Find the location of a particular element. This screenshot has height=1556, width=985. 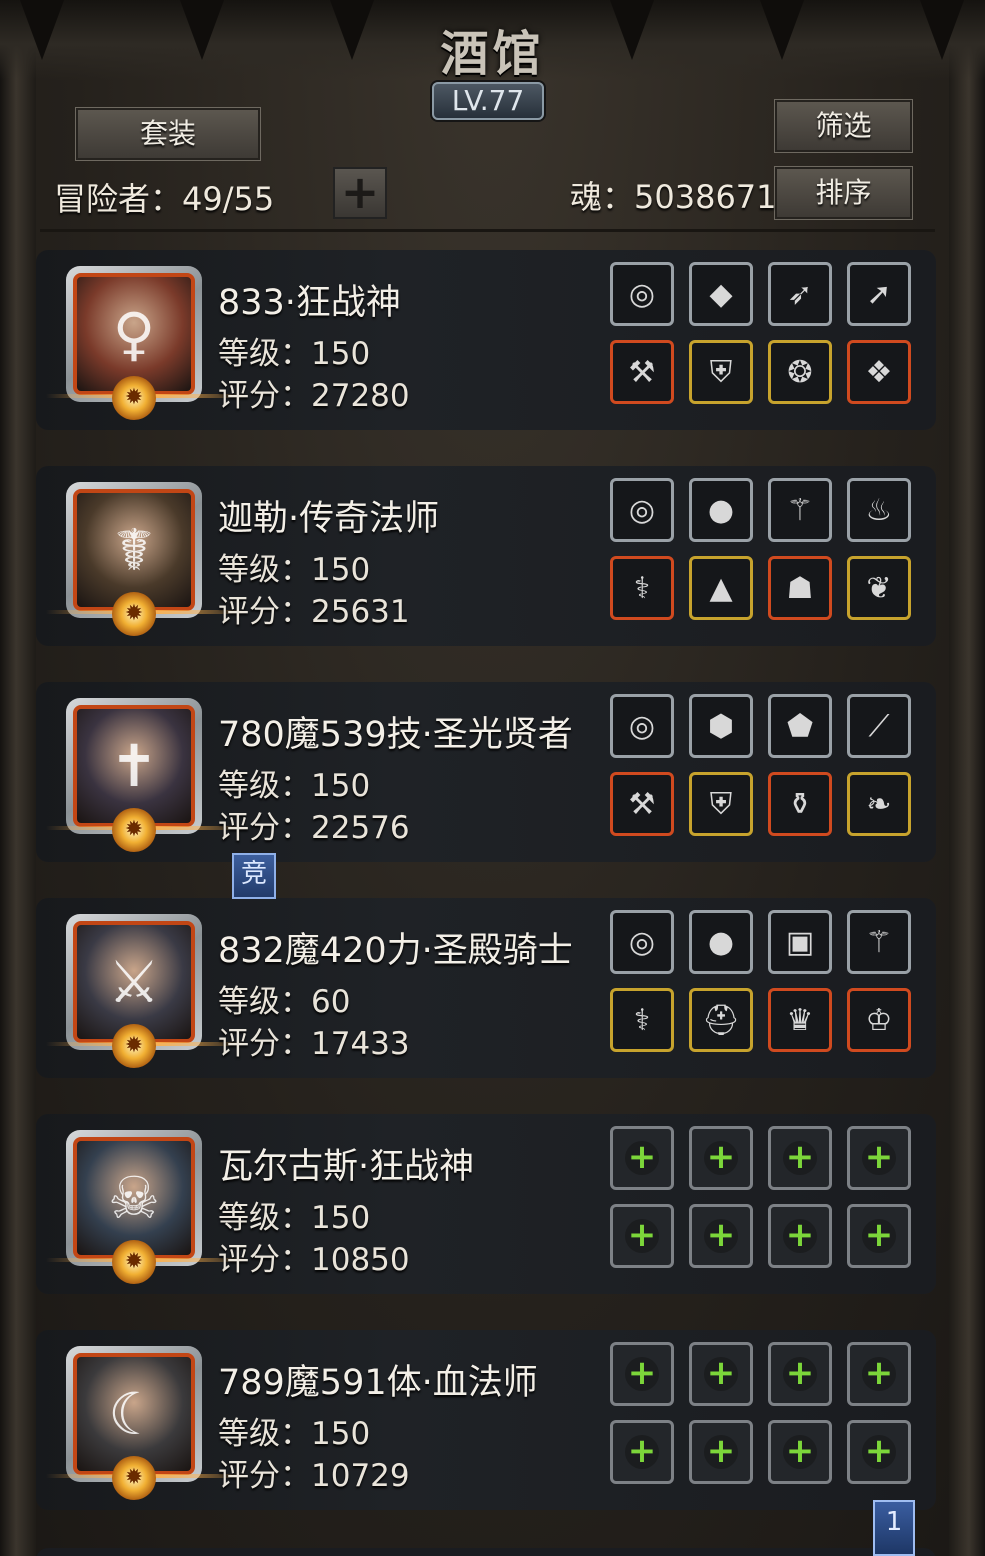

set-button: 套装 is located at coordinates (168, 134).